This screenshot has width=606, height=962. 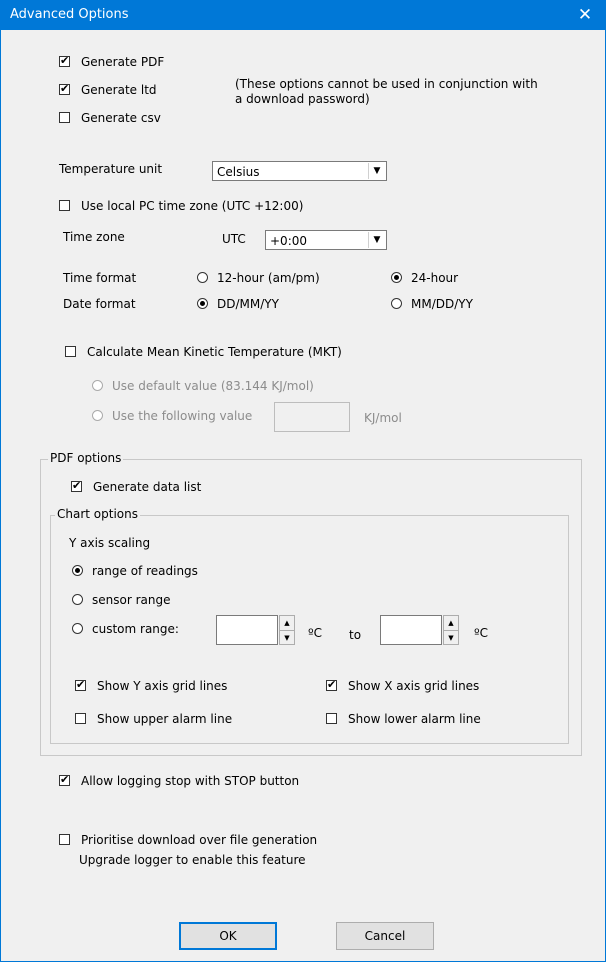 I want to click on temperature-unit-label: Temperature unit, so click(x=111, y=169).